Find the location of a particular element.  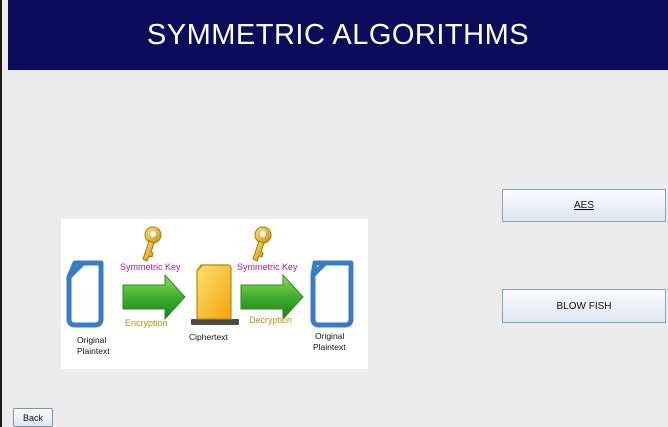

page-title: SYMMETRIC ALGORITHMS is located at coordinates (338, 34).